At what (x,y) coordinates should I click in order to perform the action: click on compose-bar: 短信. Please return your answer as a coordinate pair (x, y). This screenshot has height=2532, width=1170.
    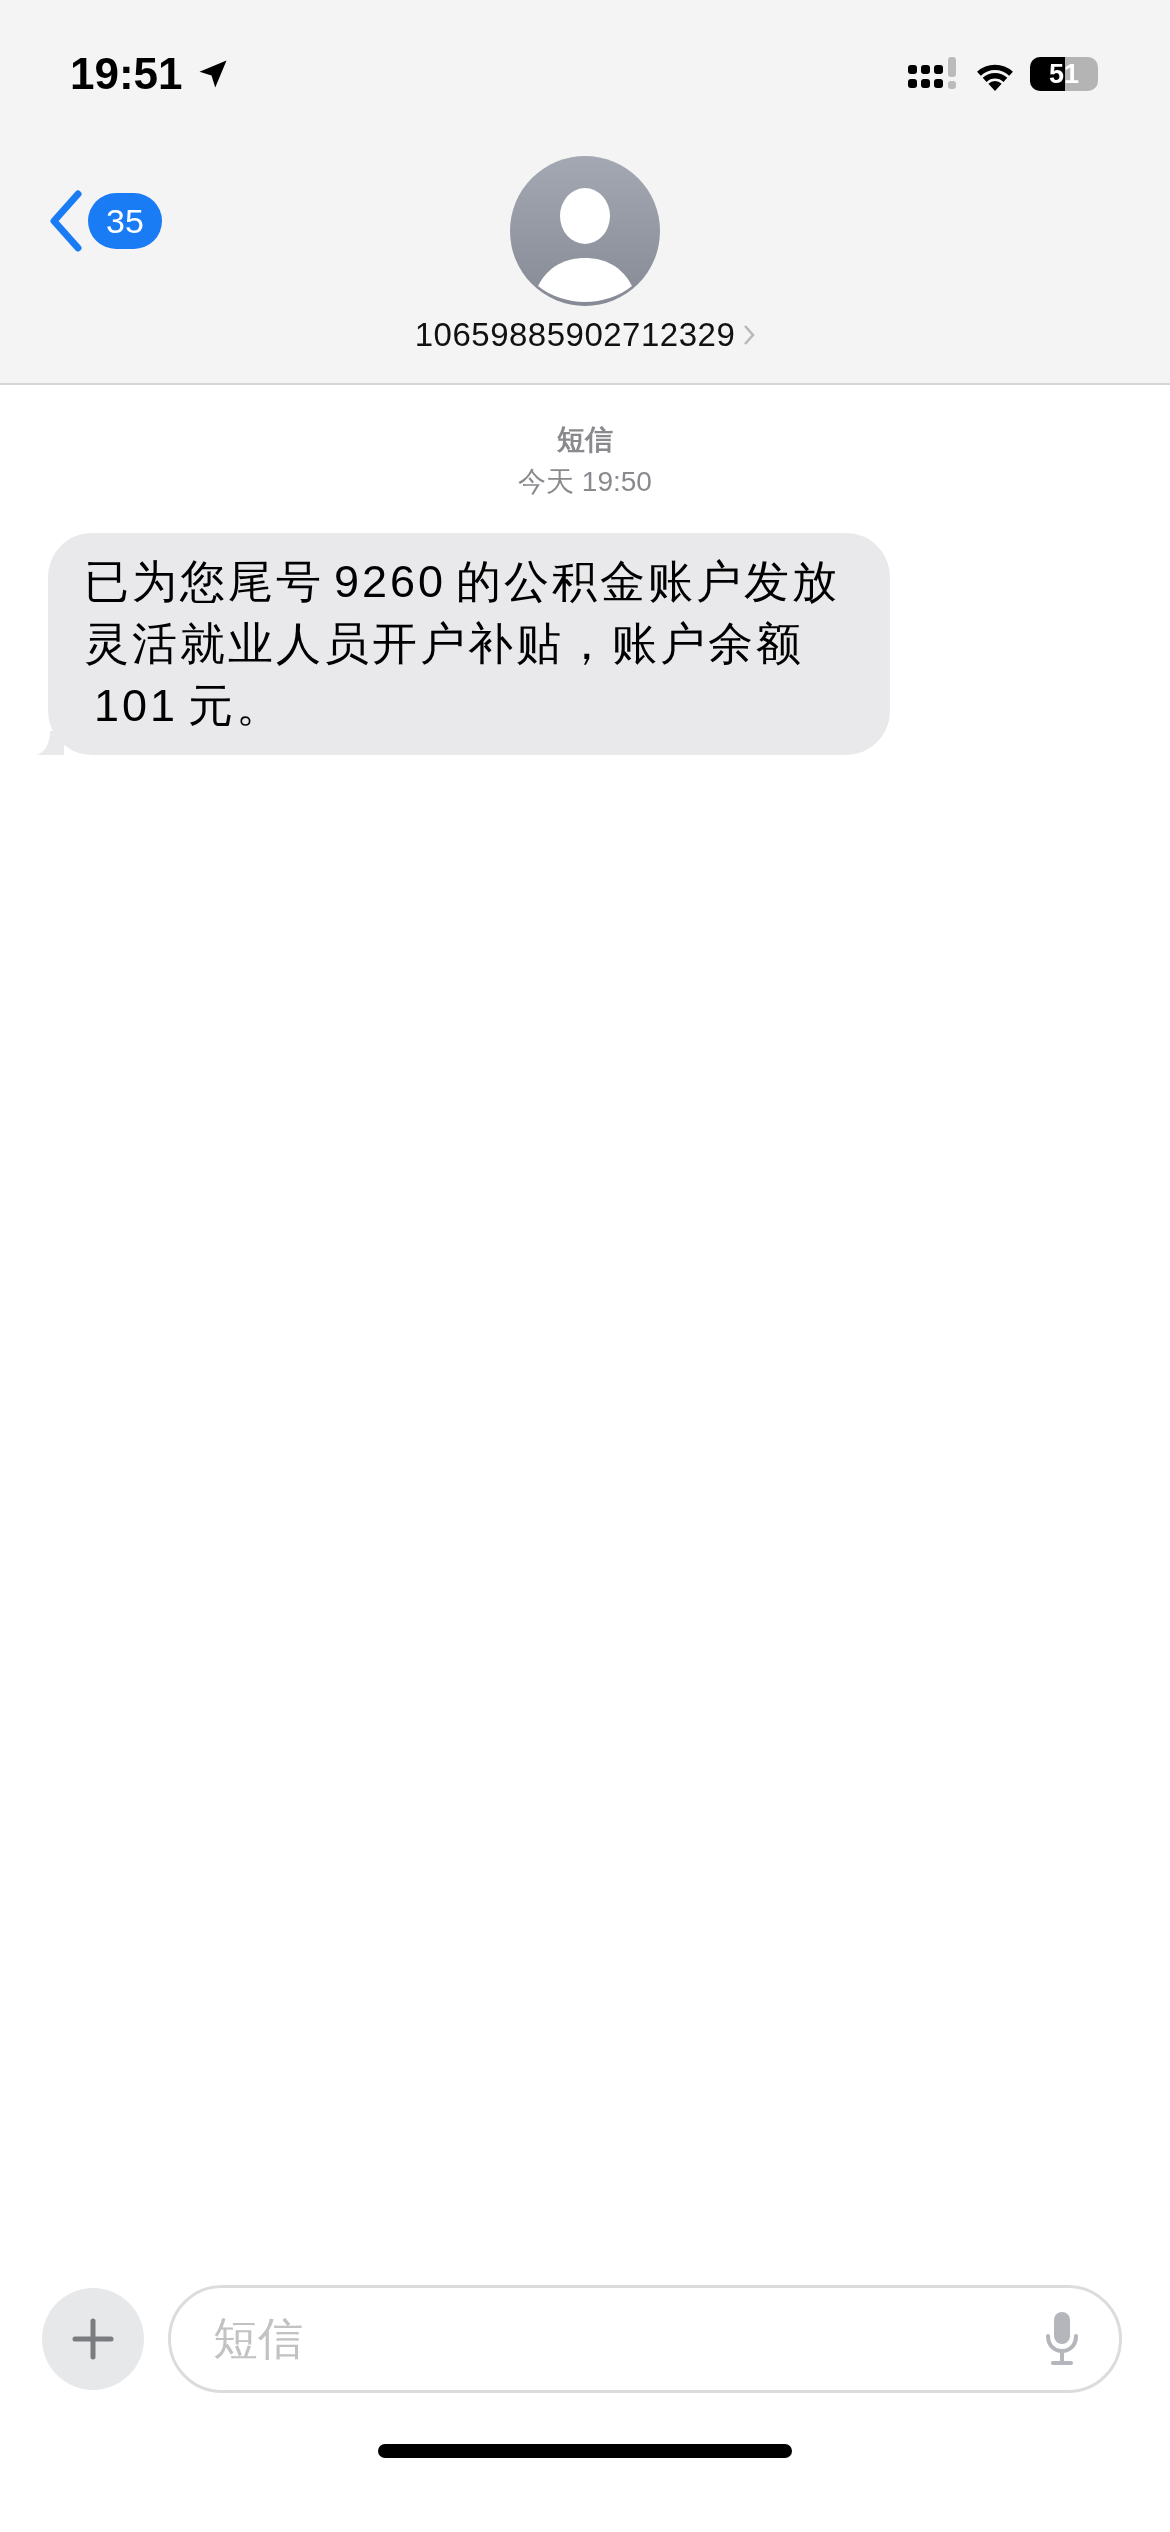
    Looking at the image, I should click on (645, 2339).